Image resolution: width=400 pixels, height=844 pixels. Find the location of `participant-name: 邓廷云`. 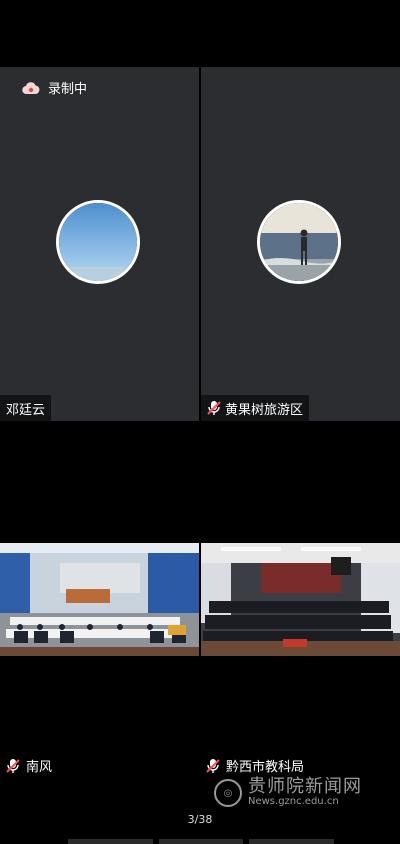

participant-name: 邓廷云 is located at coordinates (26, 410).